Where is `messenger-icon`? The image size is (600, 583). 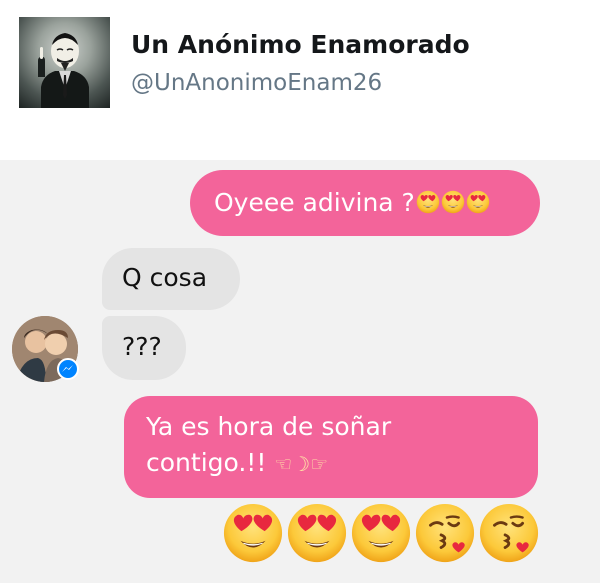
messenger-icon is located at coordinates (68, 369).